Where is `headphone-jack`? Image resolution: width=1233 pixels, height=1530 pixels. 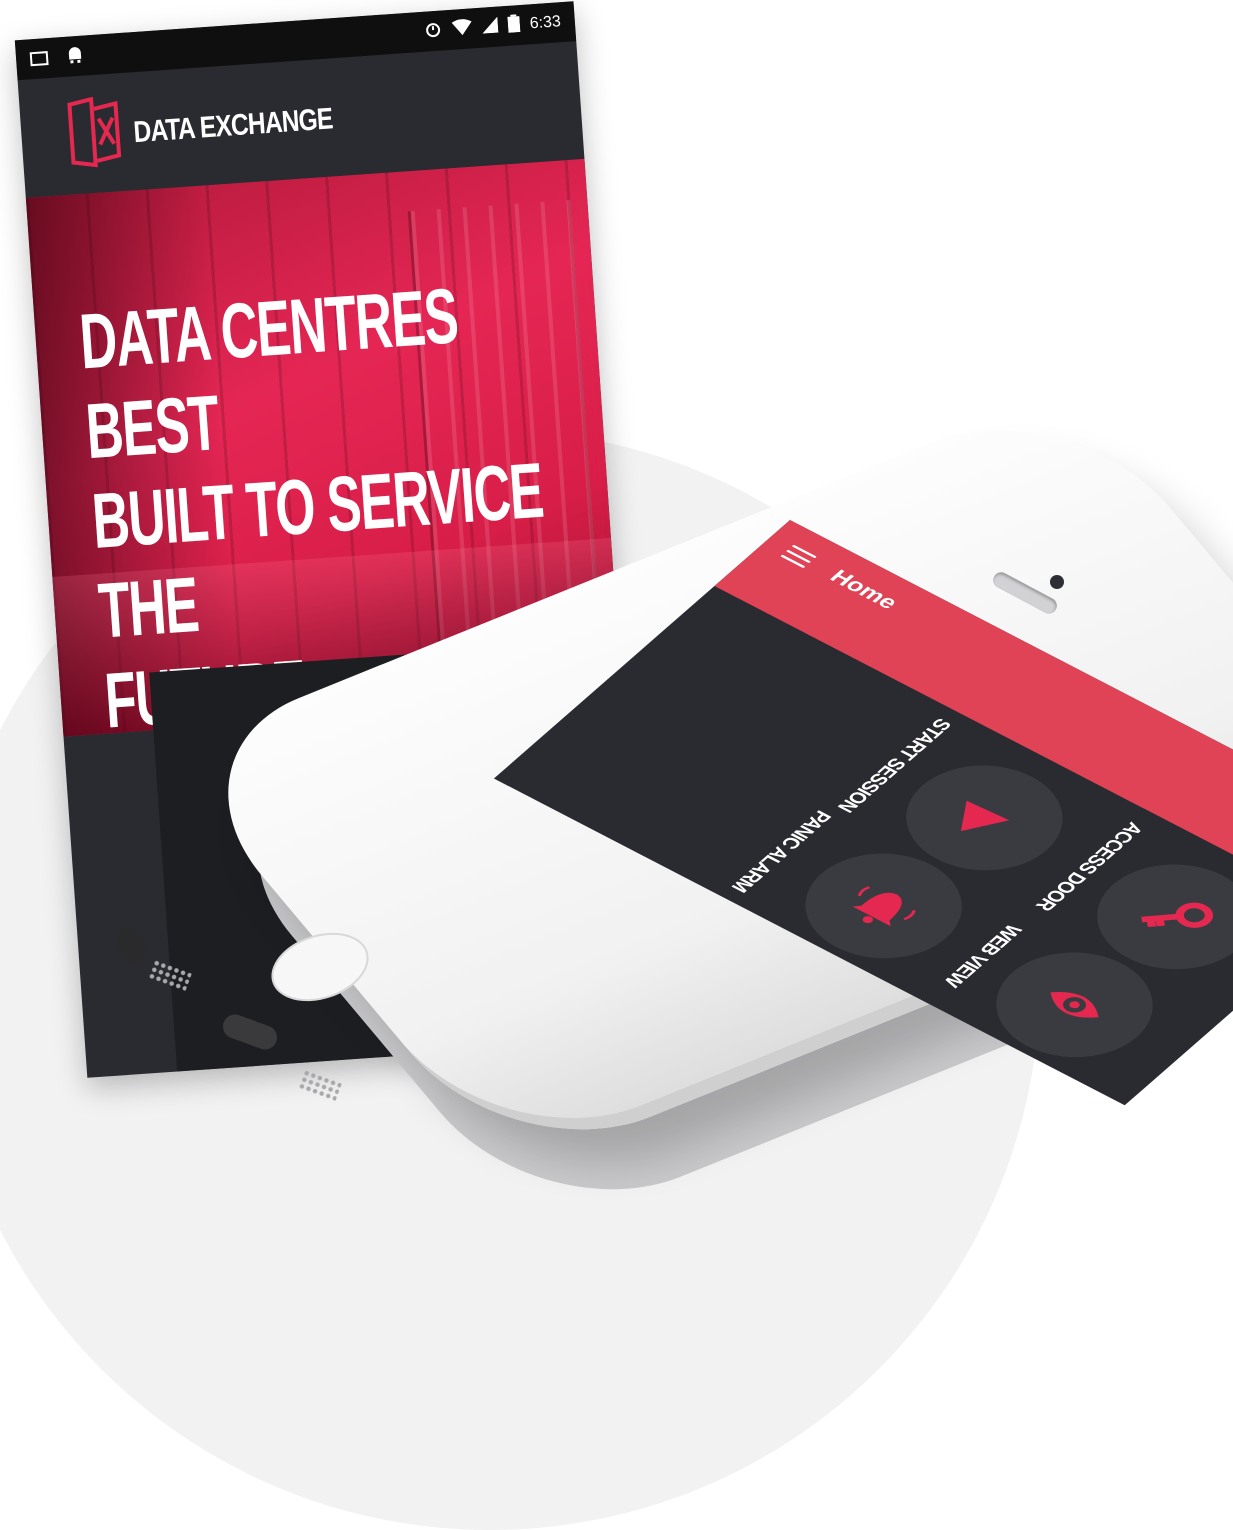 headphone-jack is located at coordinates (131, 945).